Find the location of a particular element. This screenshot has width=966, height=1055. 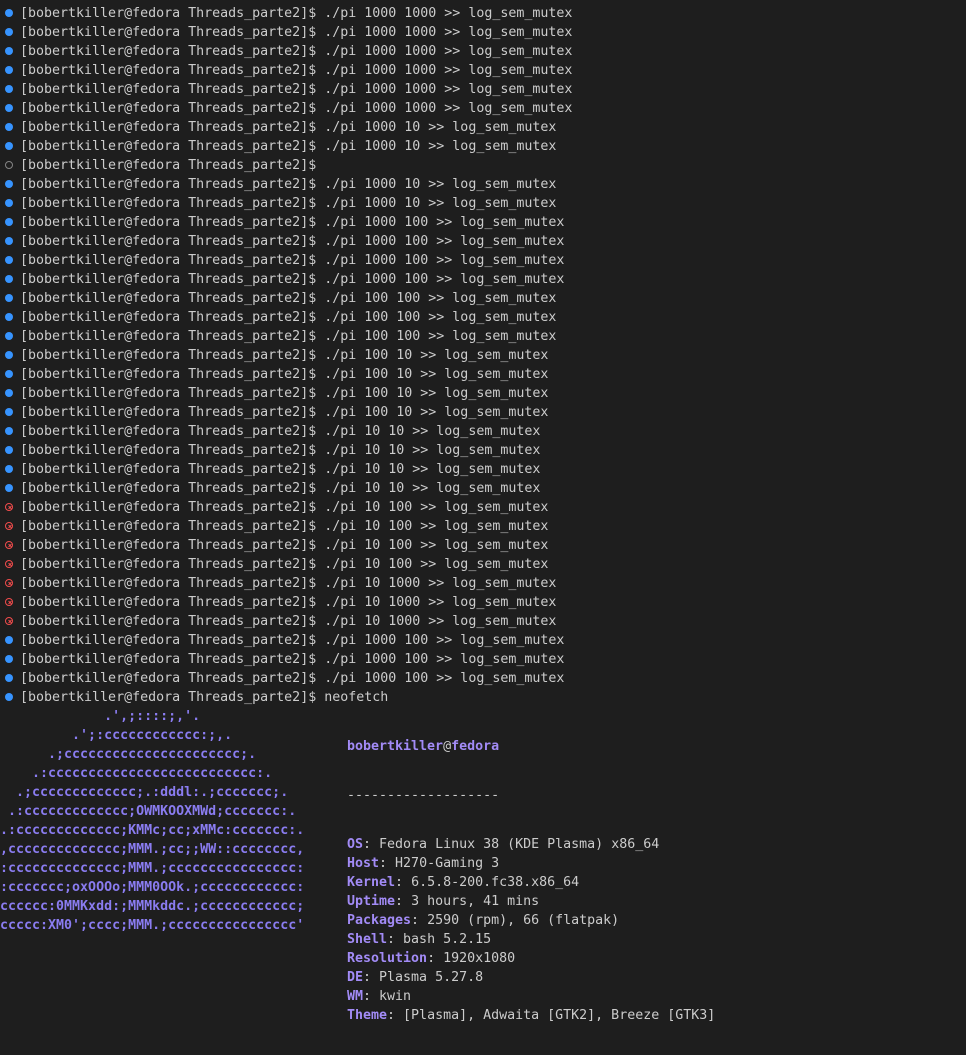

info-row: Packages: 2590 (rpm), 66 (flatpak) is located at coordinates (531, 920).